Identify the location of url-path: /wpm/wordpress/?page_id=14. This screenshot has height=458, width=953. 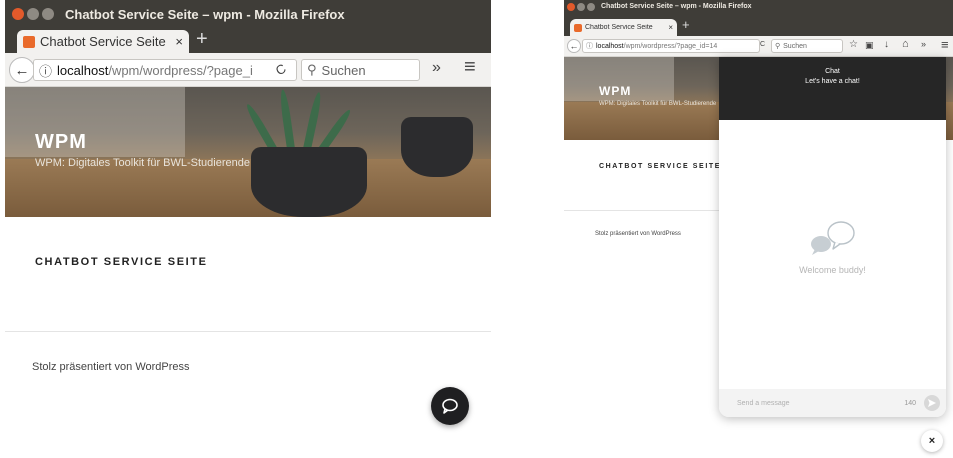
(670, 46).